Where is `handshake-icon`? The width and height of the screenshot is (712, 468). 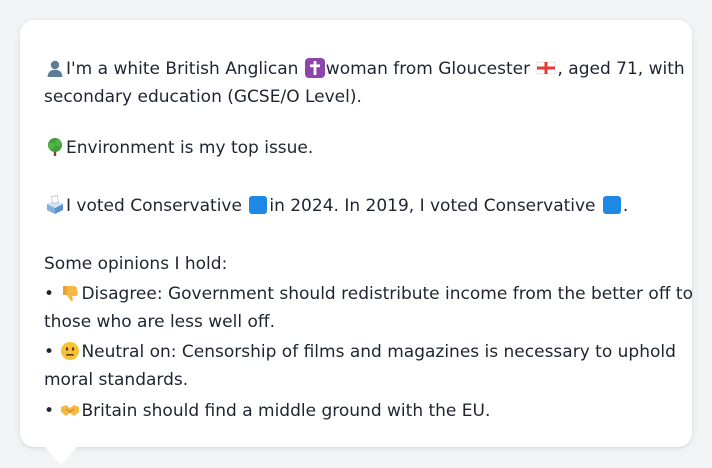 handshake-icon is located at coordinates (70, 410).